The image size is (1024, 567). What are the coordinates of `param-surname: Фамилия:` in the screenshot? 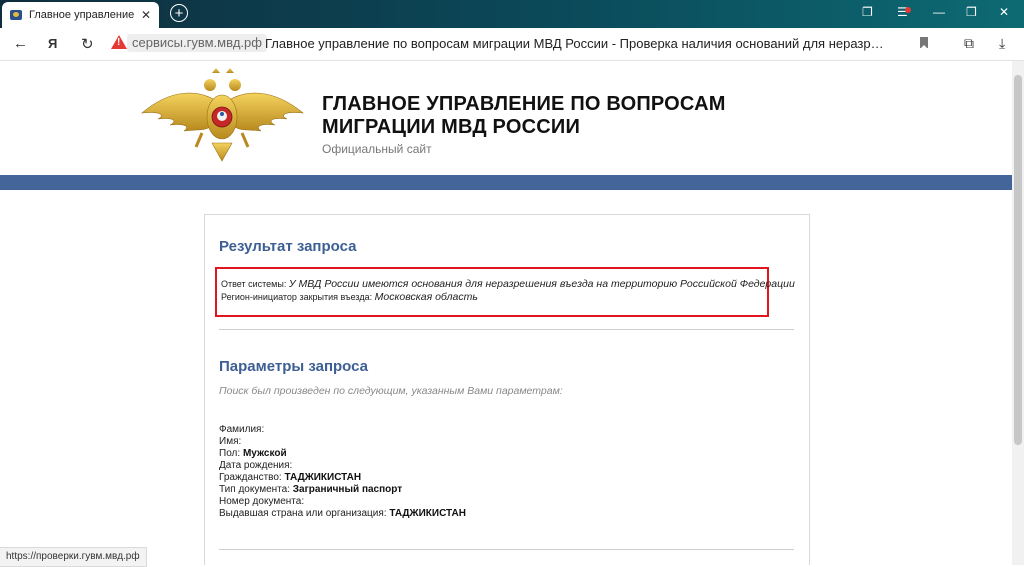 It's located at (241, 429).